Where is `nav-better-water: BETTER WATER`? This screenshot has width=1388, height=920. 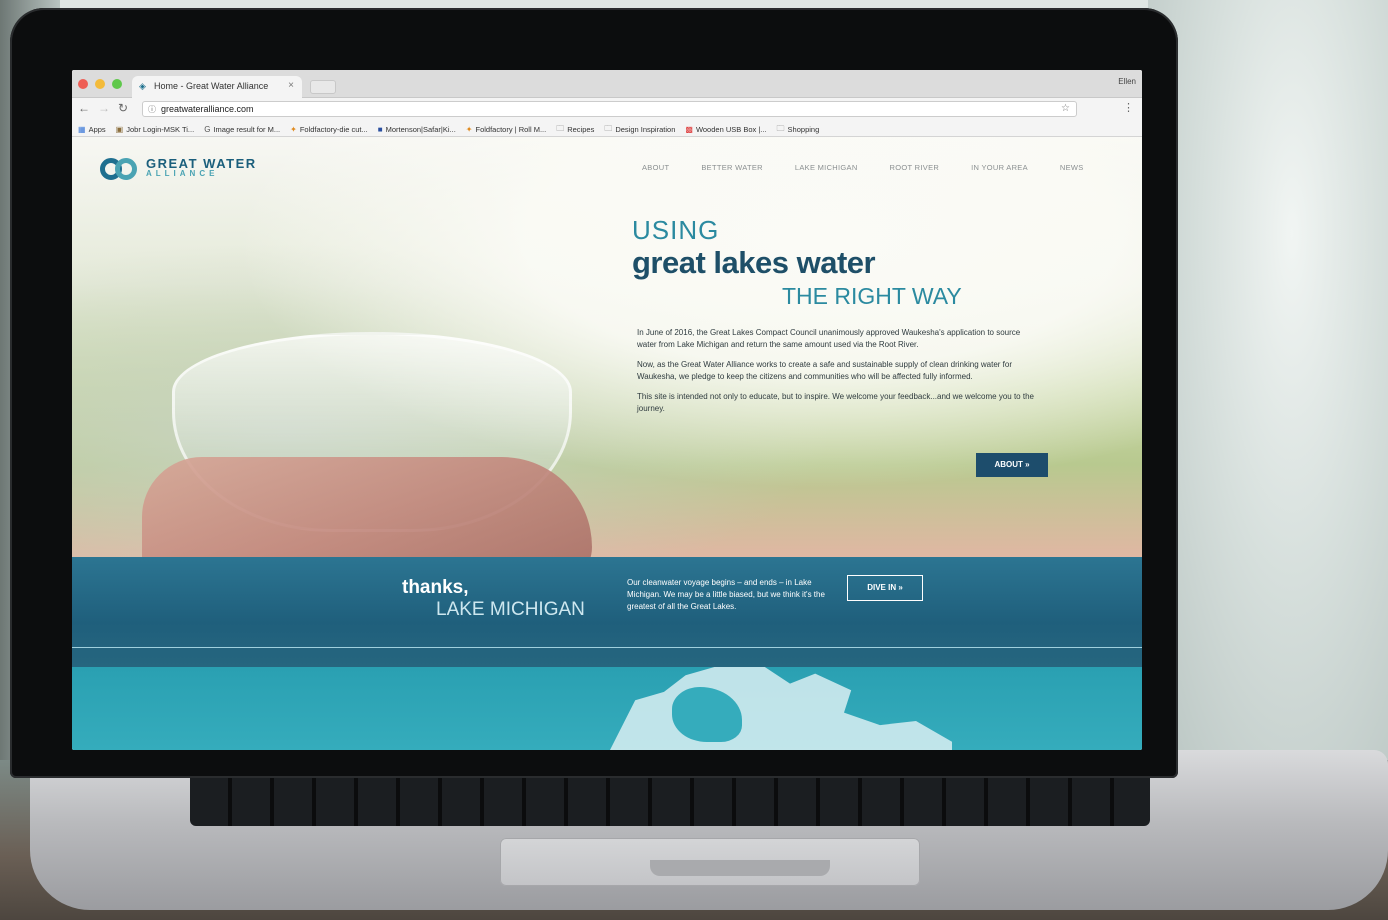
nav-better-water: BETTER WATER is located at coordinates (732, 167).